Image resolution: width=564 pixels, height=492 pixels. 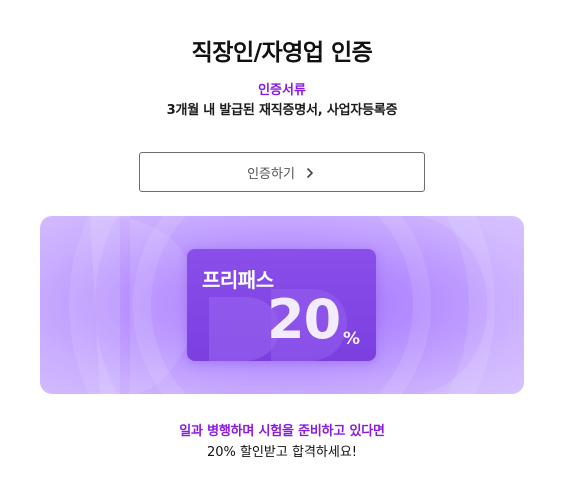 I want to click on chevron-right-icon, so click(x=310, y=172).